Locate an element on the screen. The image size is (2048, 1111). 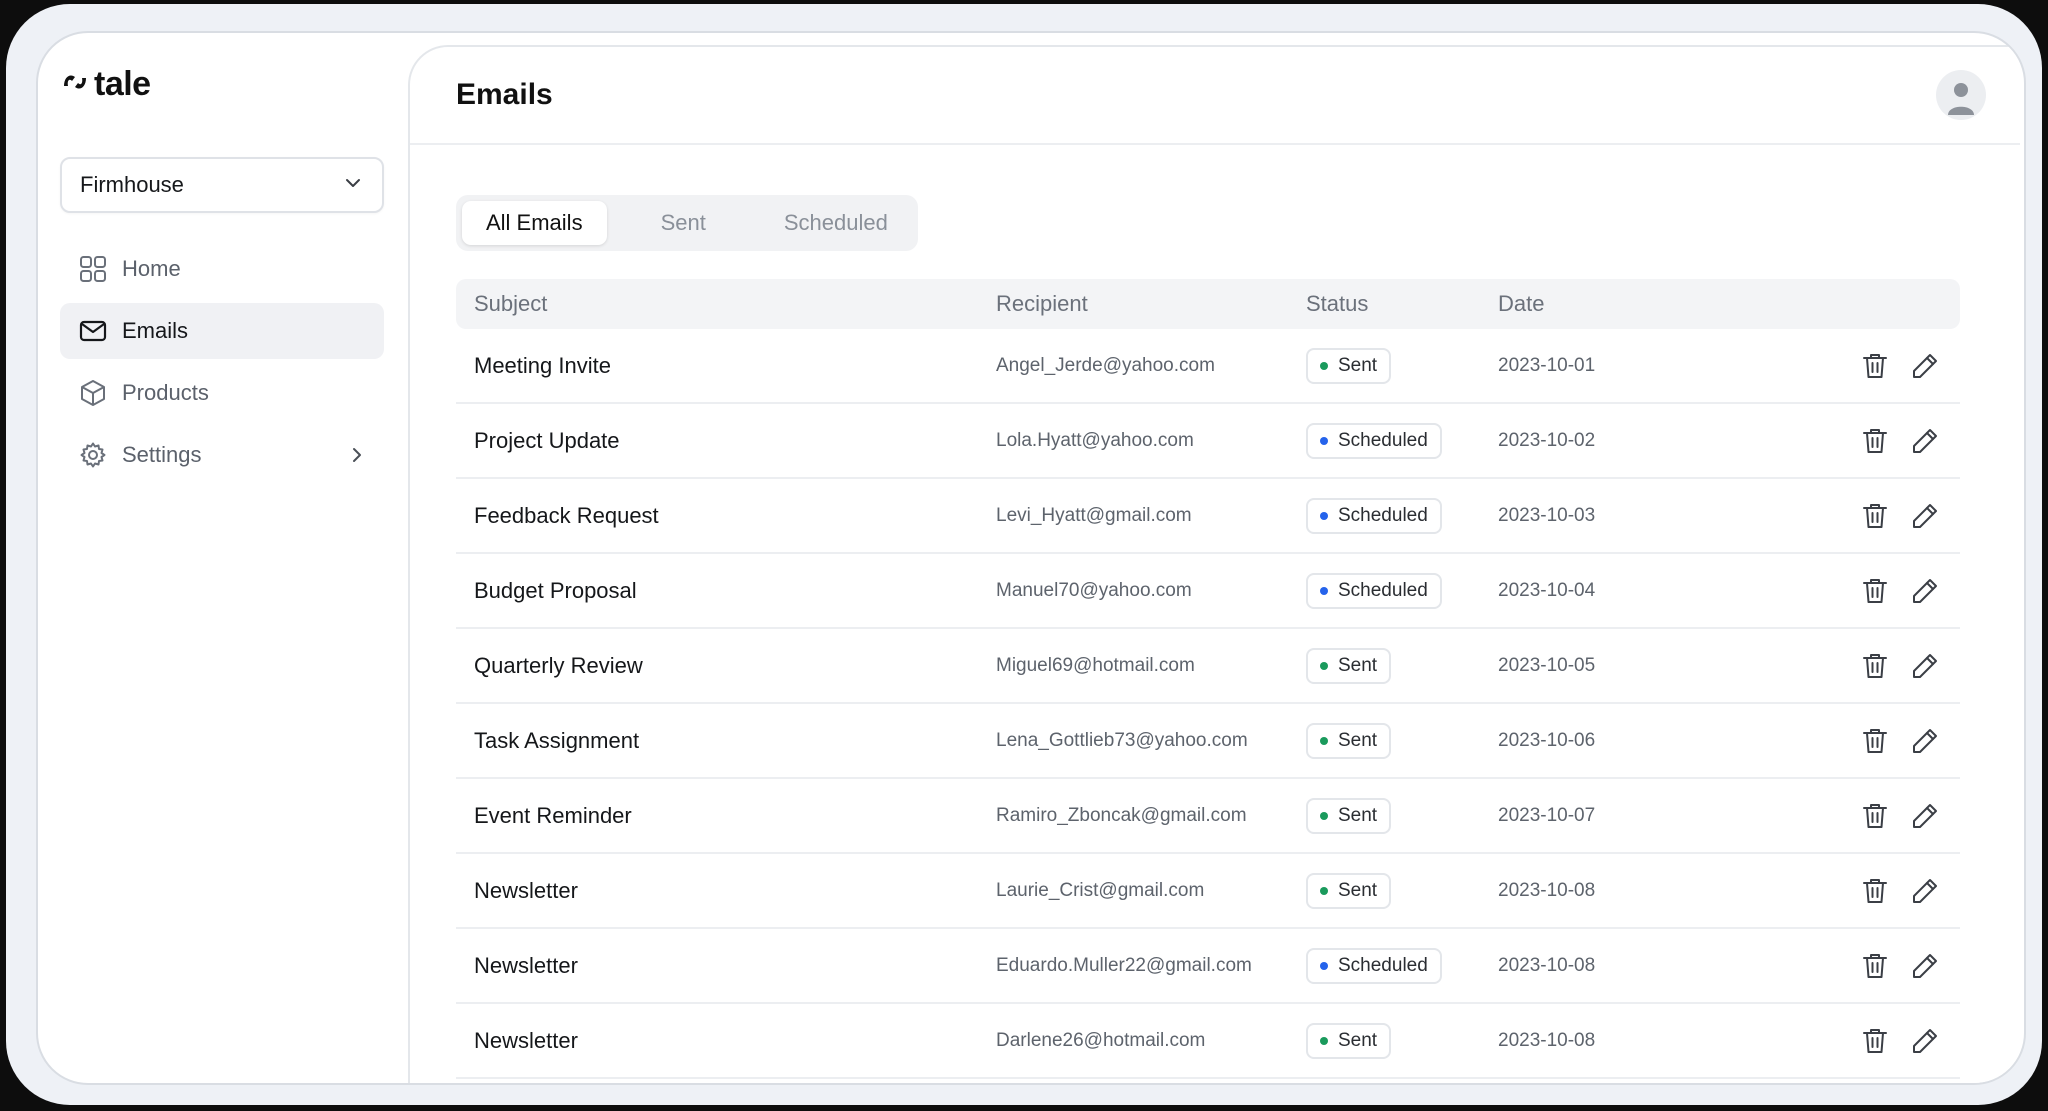
avatar is located at coordinates (1961, 95).